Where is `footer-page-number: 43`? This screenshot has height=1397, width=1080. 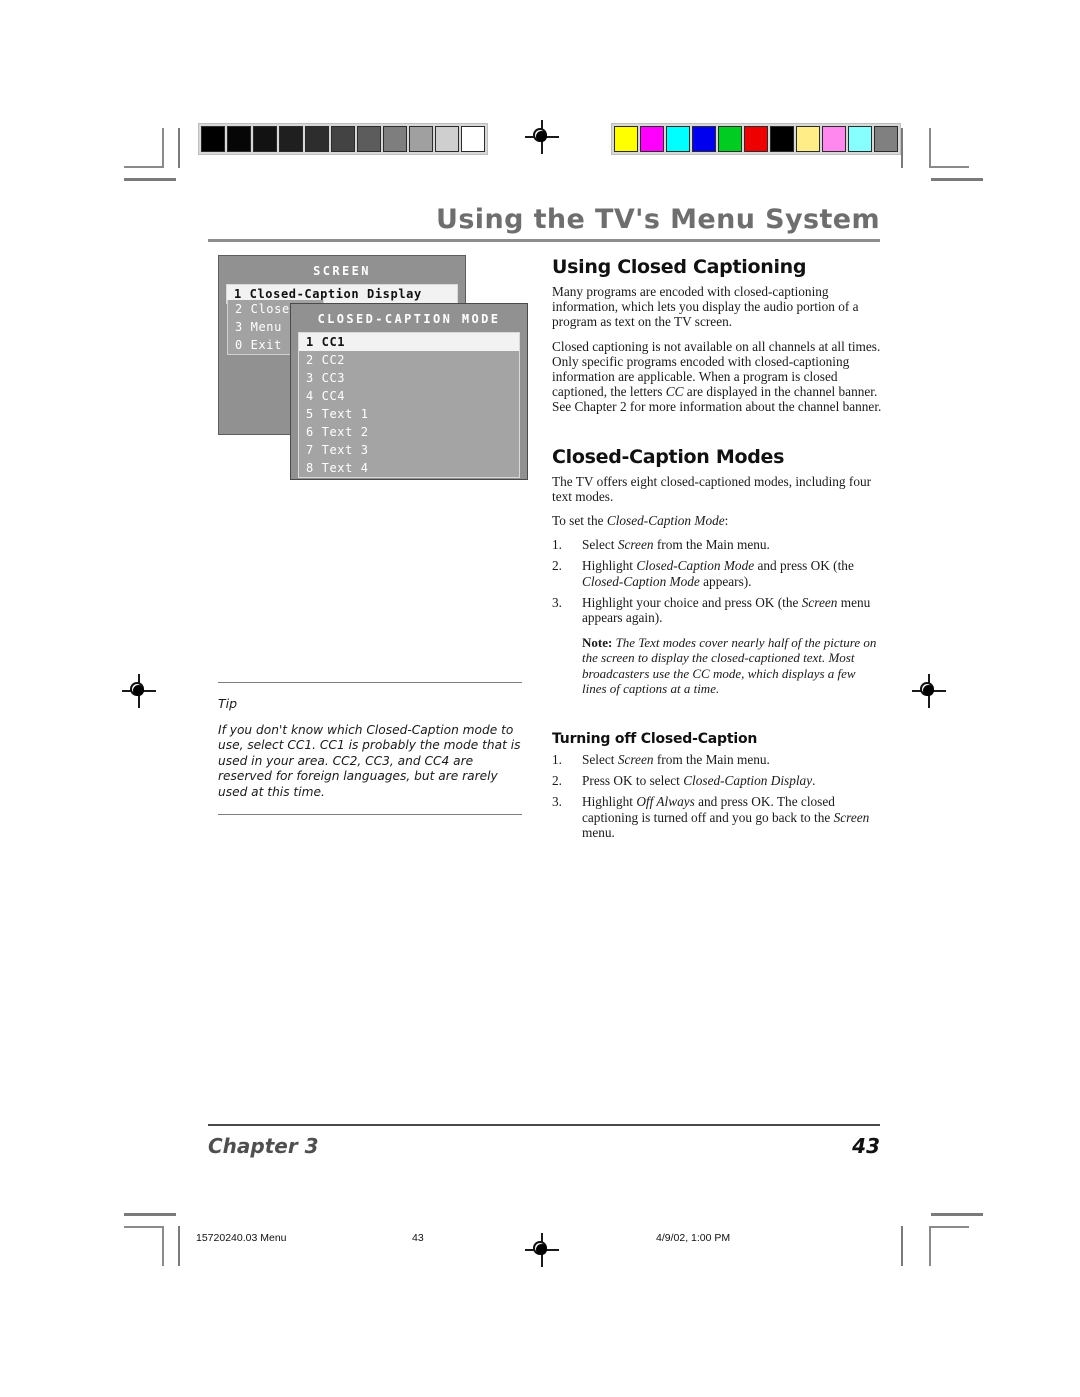
footer-page-number: 43 is located at coordinates (866, 1146).